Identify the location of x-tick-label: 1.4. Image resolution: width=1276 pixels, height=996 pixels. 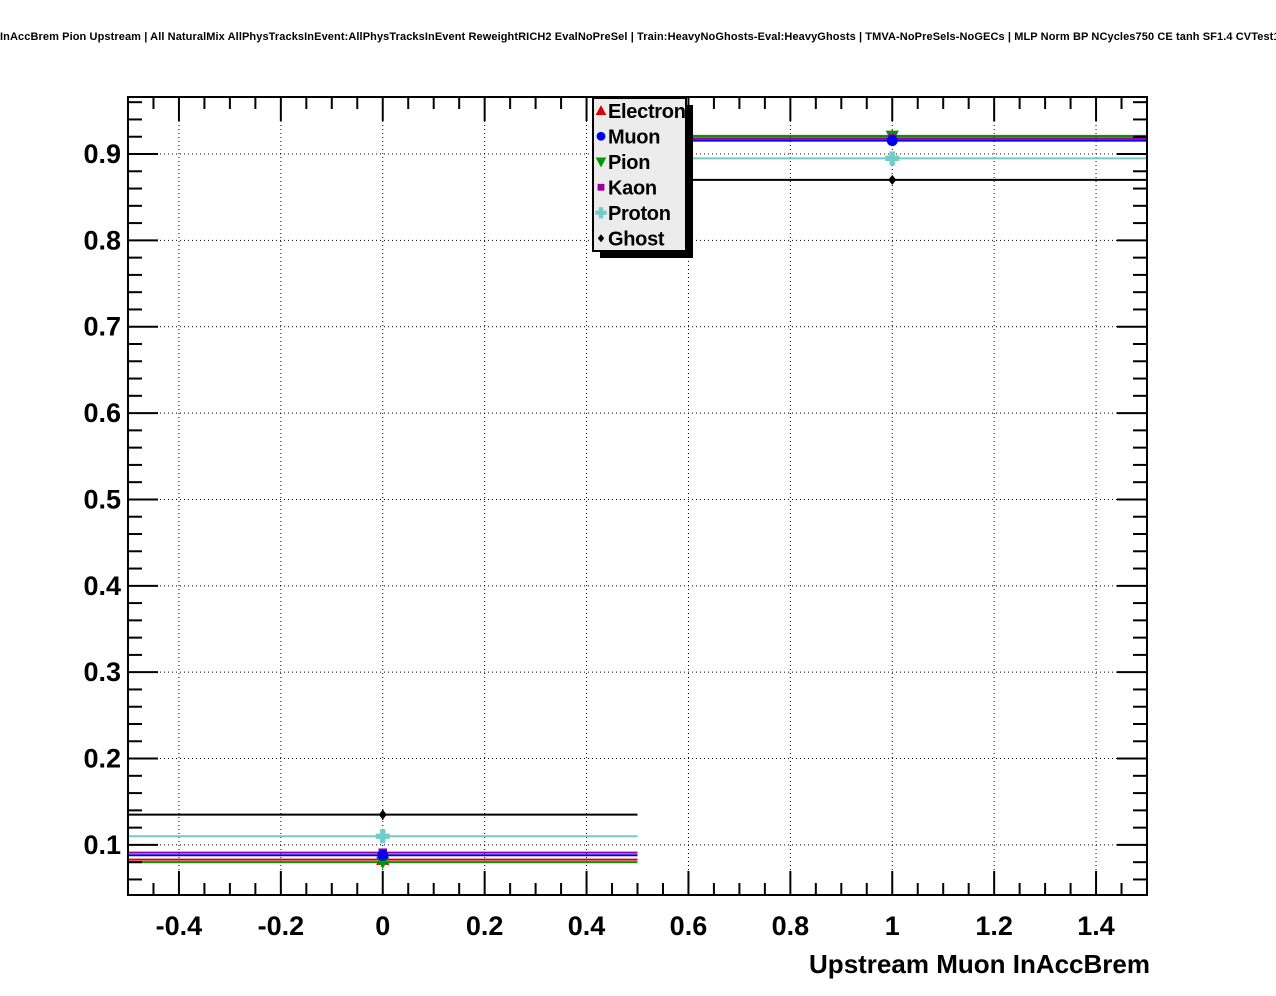
(1096, 926).